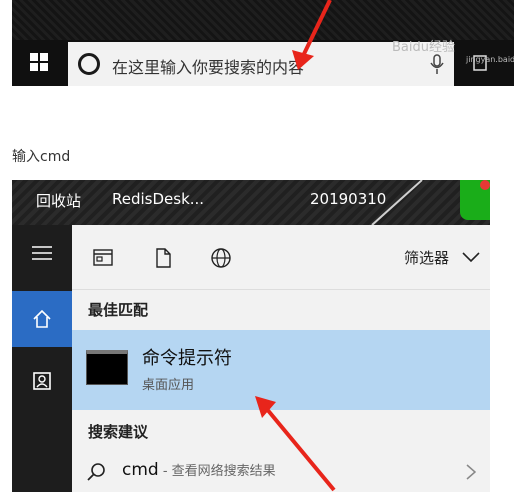 This screenshot has width=518, height=492. I want to click on best-match-header: 最佳匹配, so click(118, 310).